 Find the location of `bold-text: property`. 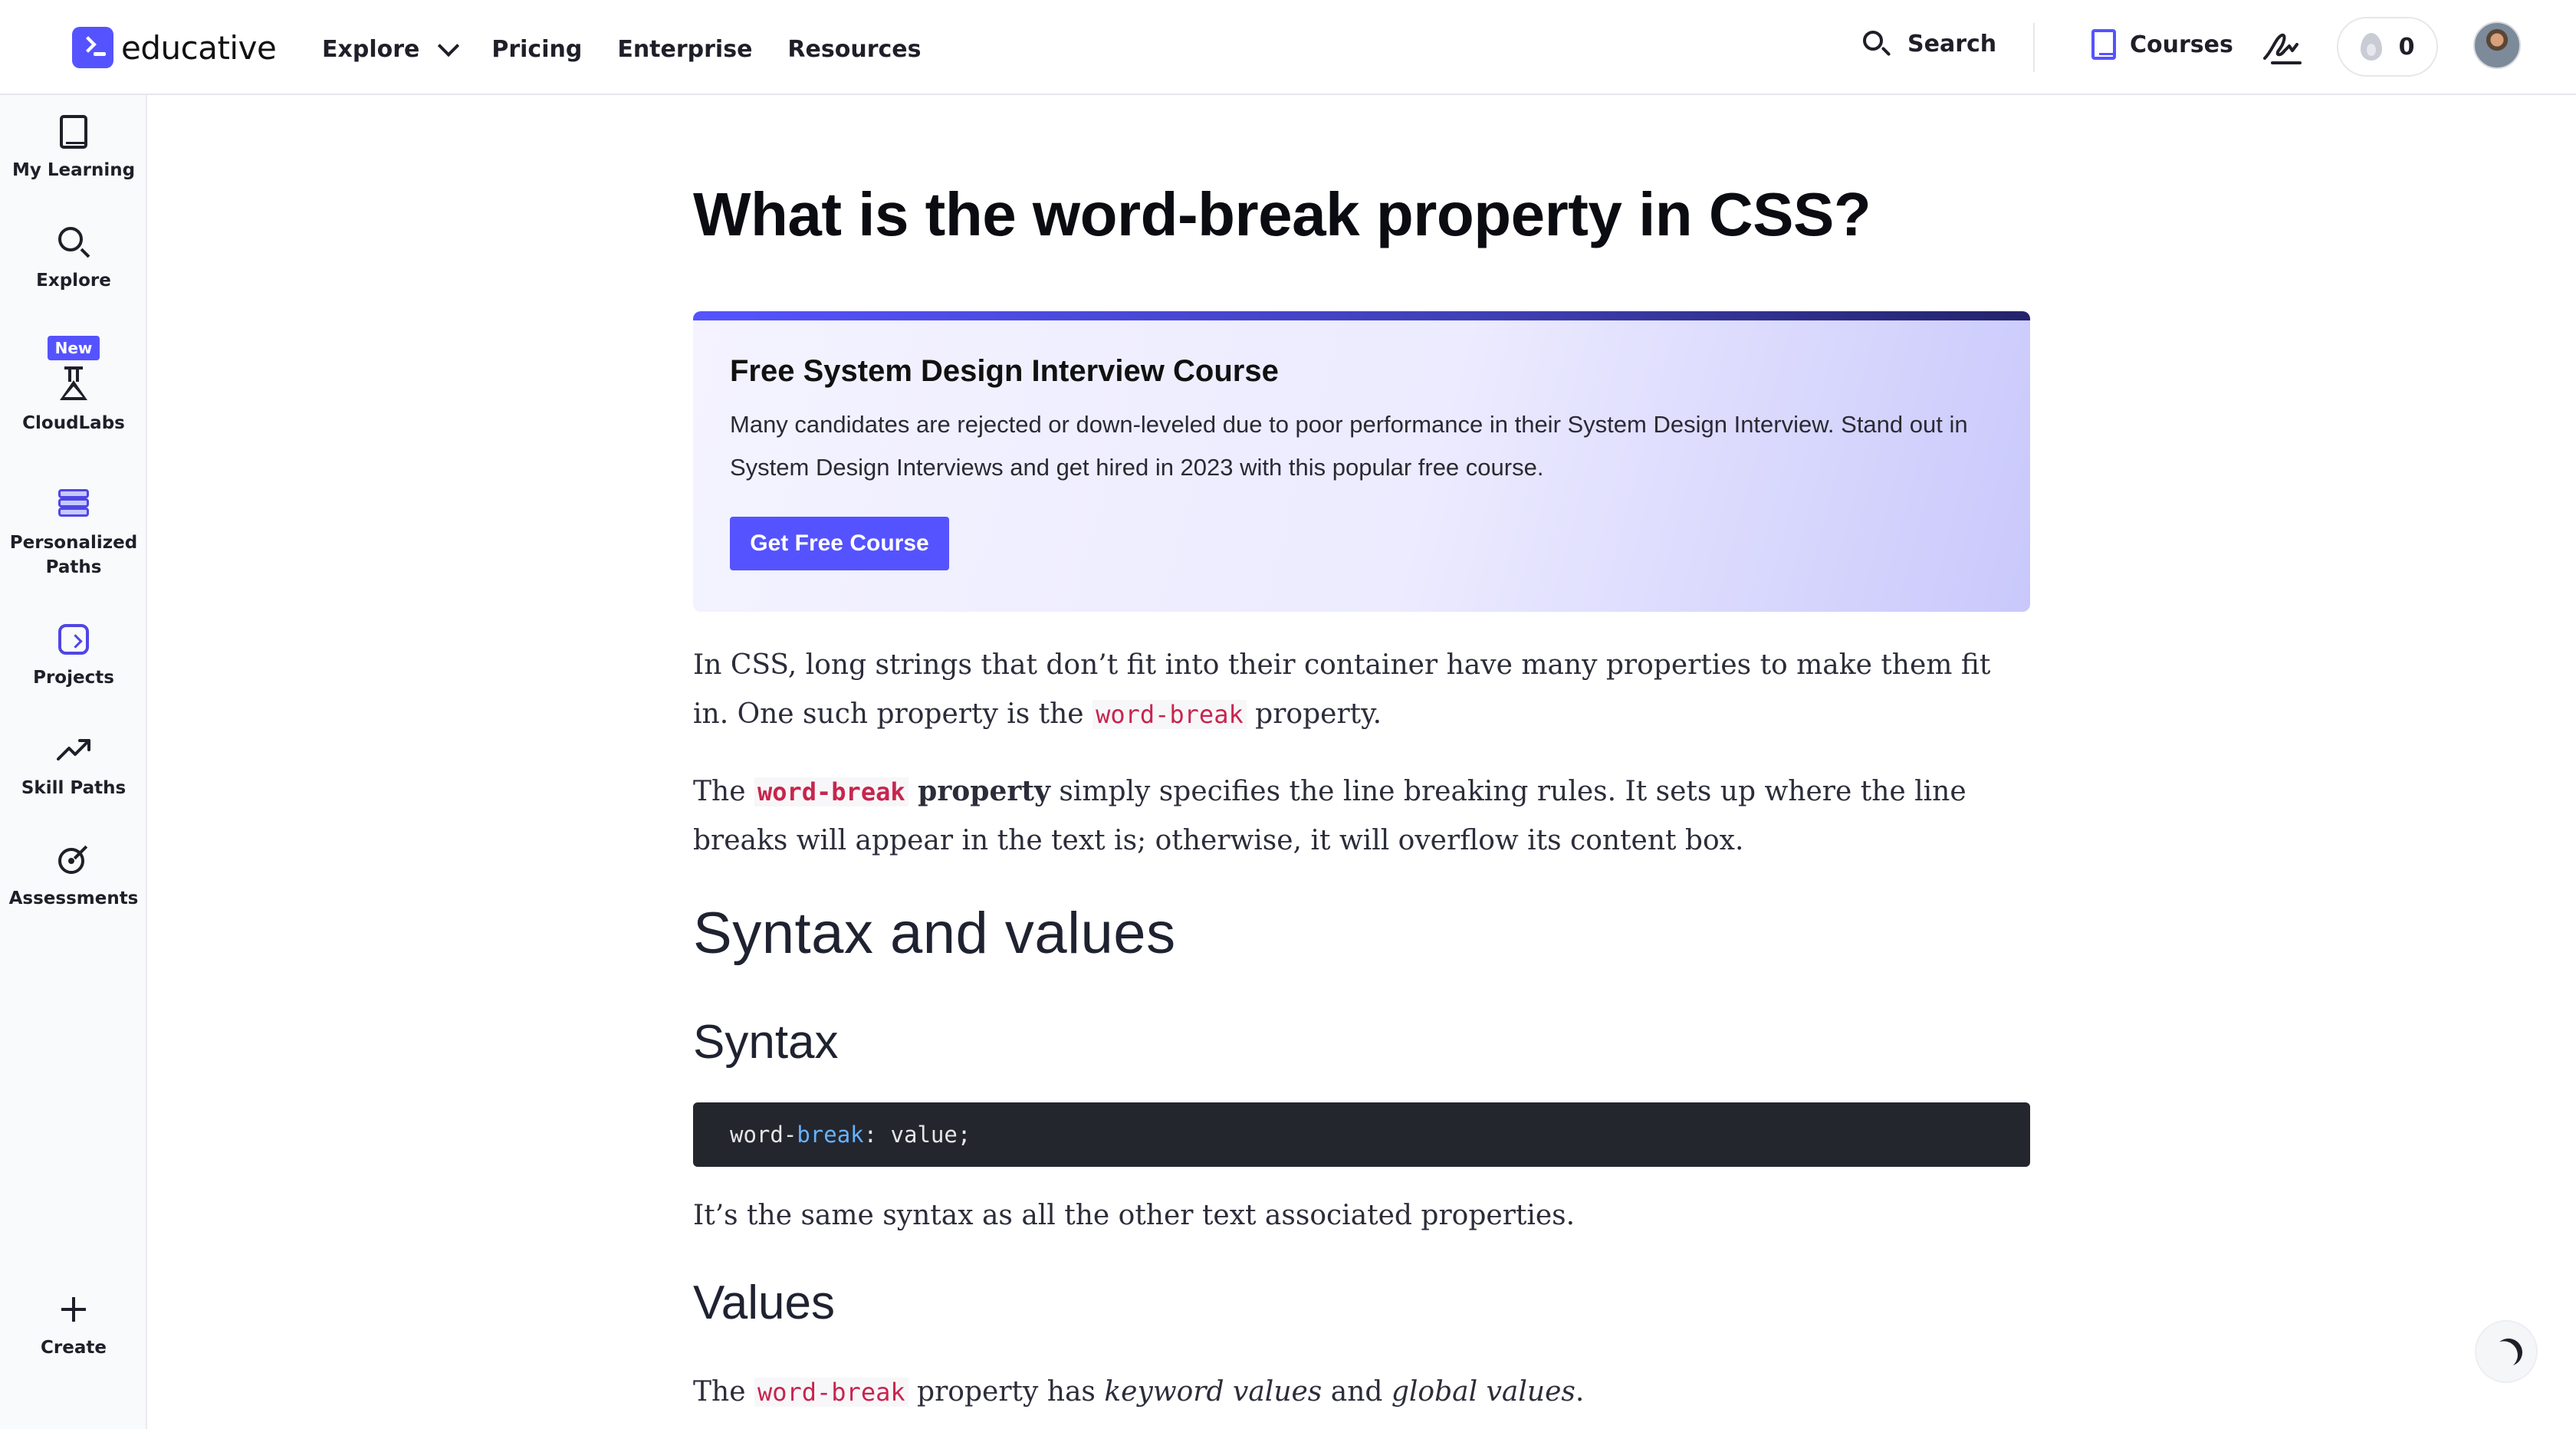

bold-text: property is located at coordinates (979, 791).